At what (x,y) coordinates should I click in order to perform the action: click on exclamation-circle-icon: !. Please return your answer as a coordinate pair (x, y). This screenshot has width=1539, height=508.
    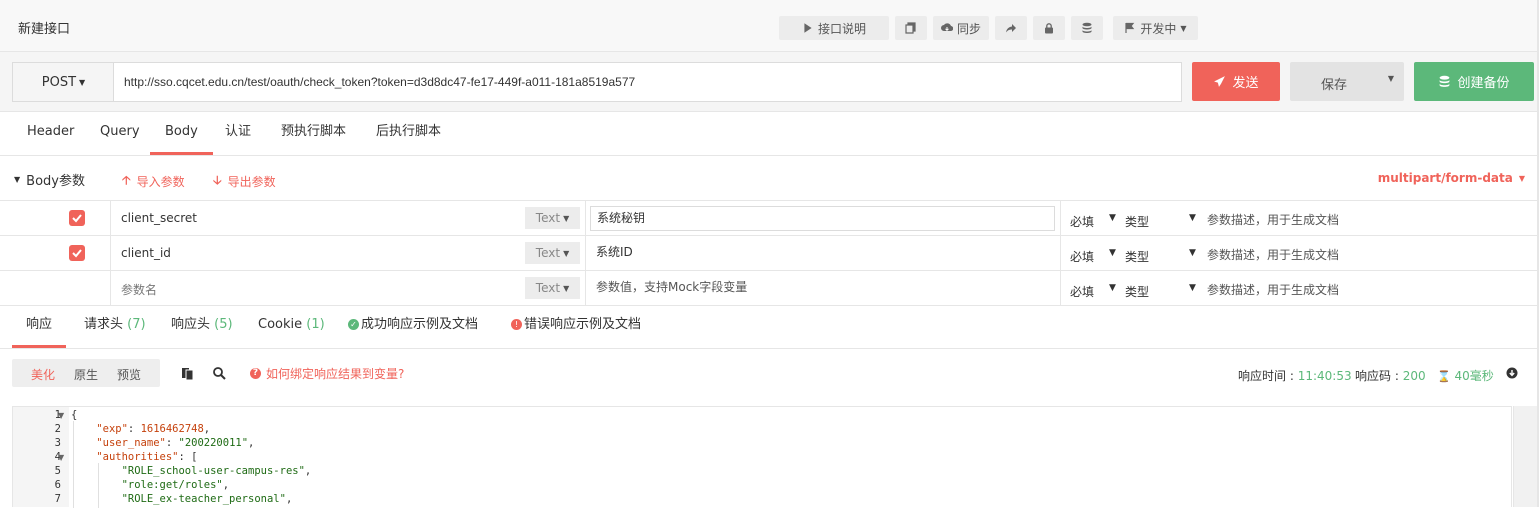
    Looking at the image, I should click on (516, 324).